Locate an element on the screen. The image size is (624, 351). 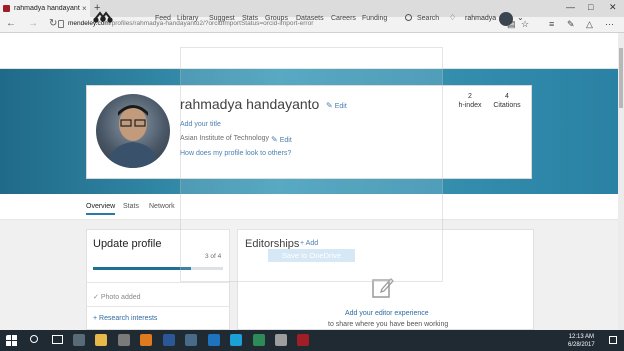
vlc-icon is located at coordinates (146, 340).